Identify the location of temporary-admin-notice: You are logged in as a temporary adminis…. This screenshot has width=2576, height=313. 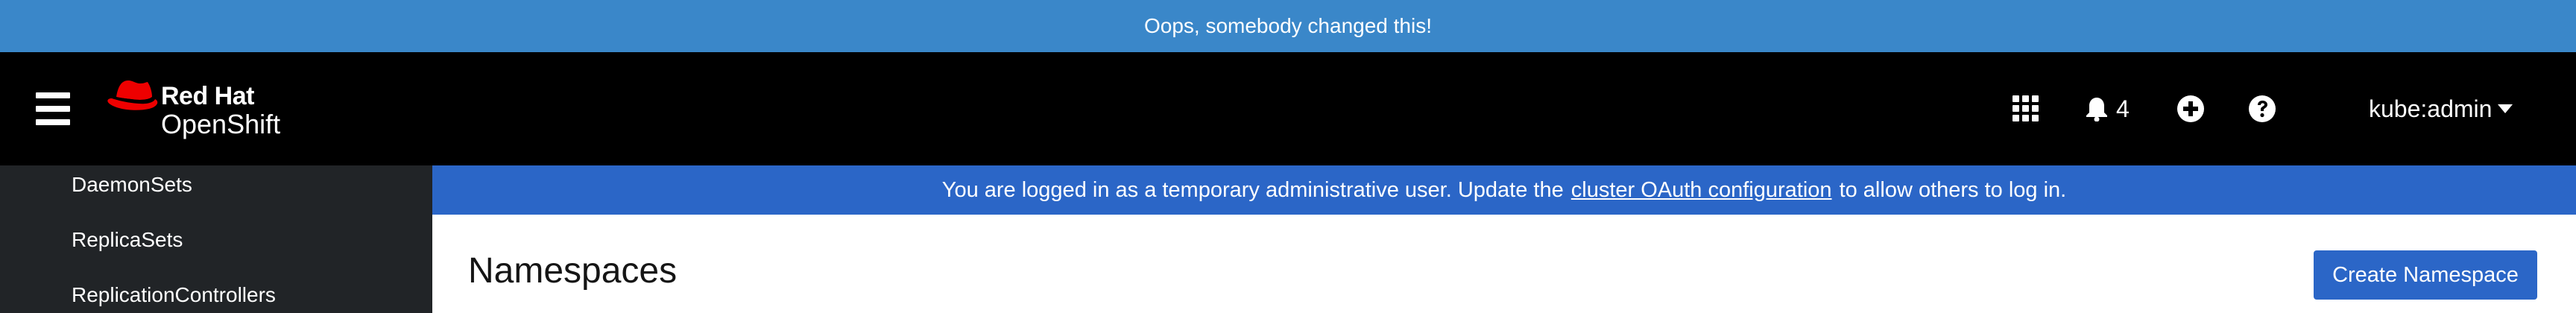
(1504, 190).